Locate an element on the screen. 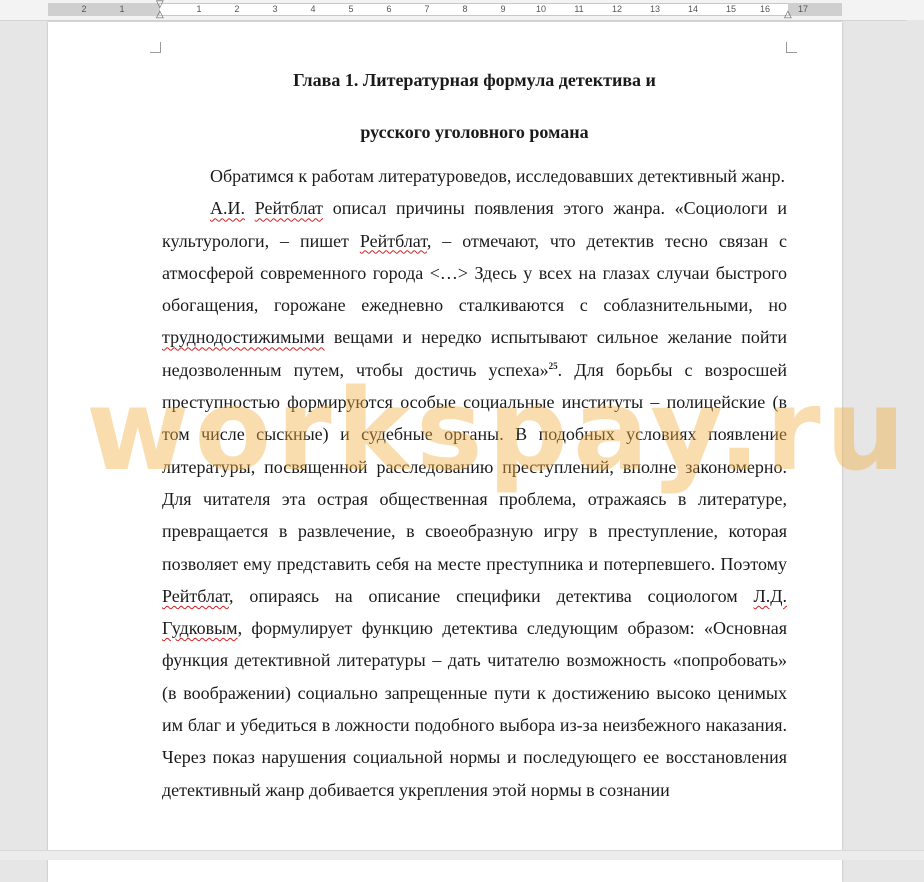 The height and width of the screenshot is (882, 924). spell-error: Гудковым is located at coordinates (200, 628).